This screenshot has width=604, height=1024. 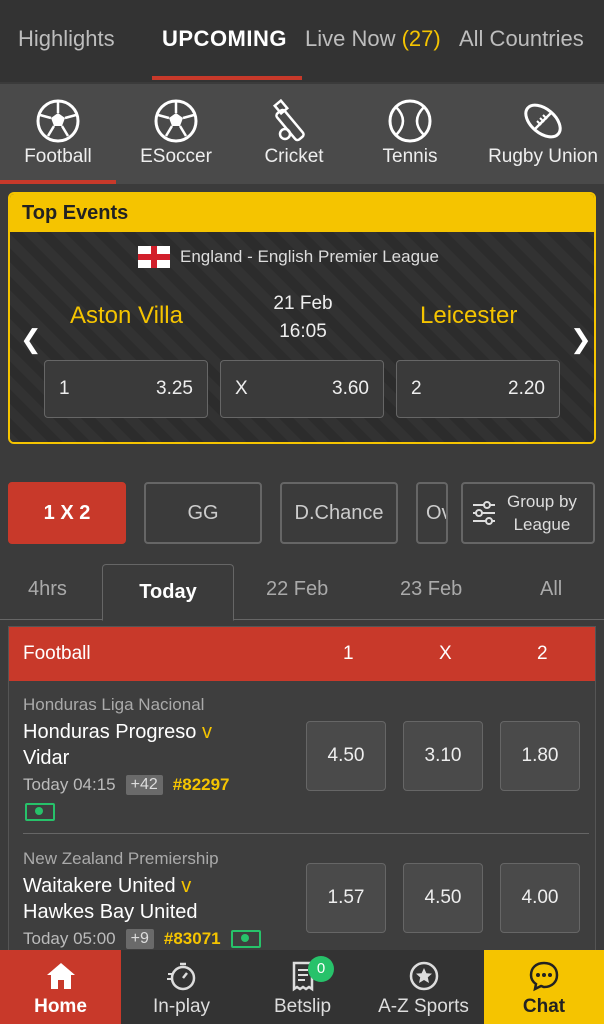 I want to click on match-time: Today 04:15, so click(x=69, y=784).